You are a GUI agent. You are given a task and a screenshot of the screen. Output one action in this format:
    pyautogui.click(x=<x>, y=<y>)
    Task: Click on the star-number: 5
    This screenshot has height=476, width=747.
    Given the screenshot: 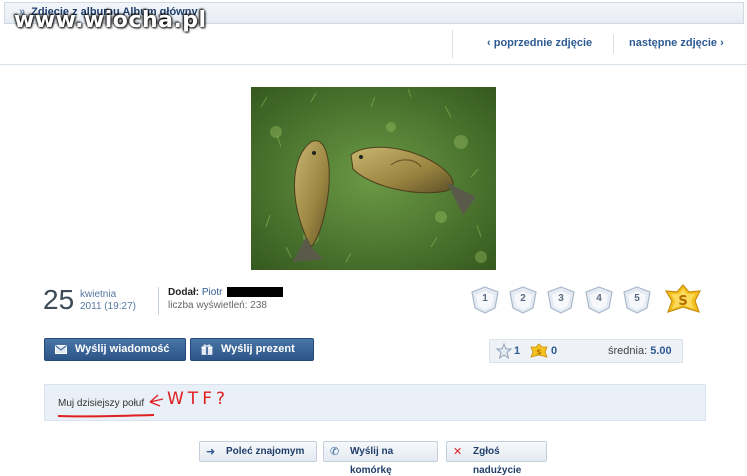 What is the action you would take?
    pyautogui.click(x=637, y=298)
    